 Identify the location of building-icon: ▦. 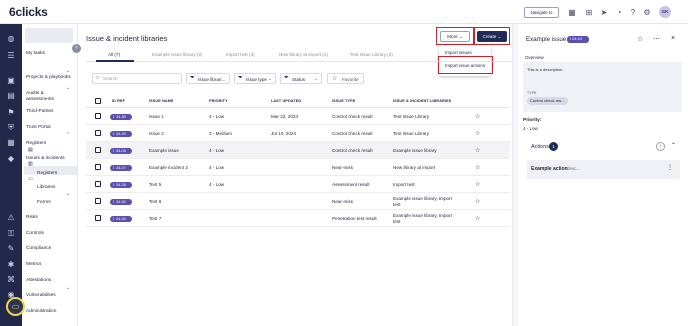
(572, 12).